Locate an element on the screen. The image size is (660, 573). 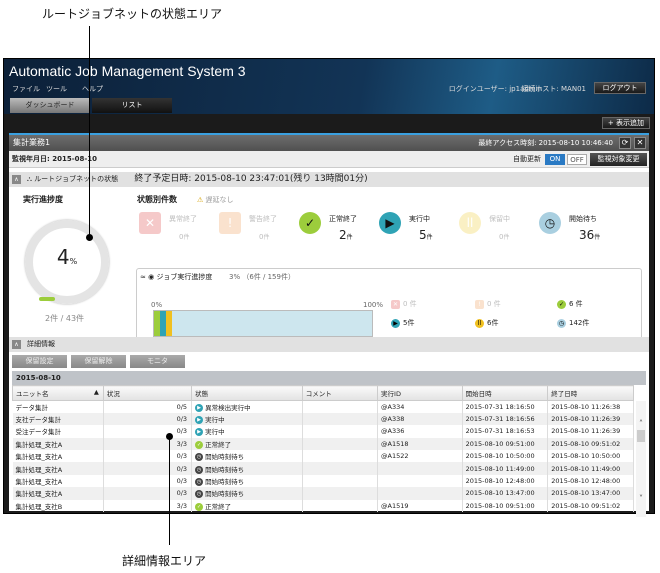
change-target-button: 監視対象変更 is located at coordinates (618, 159).